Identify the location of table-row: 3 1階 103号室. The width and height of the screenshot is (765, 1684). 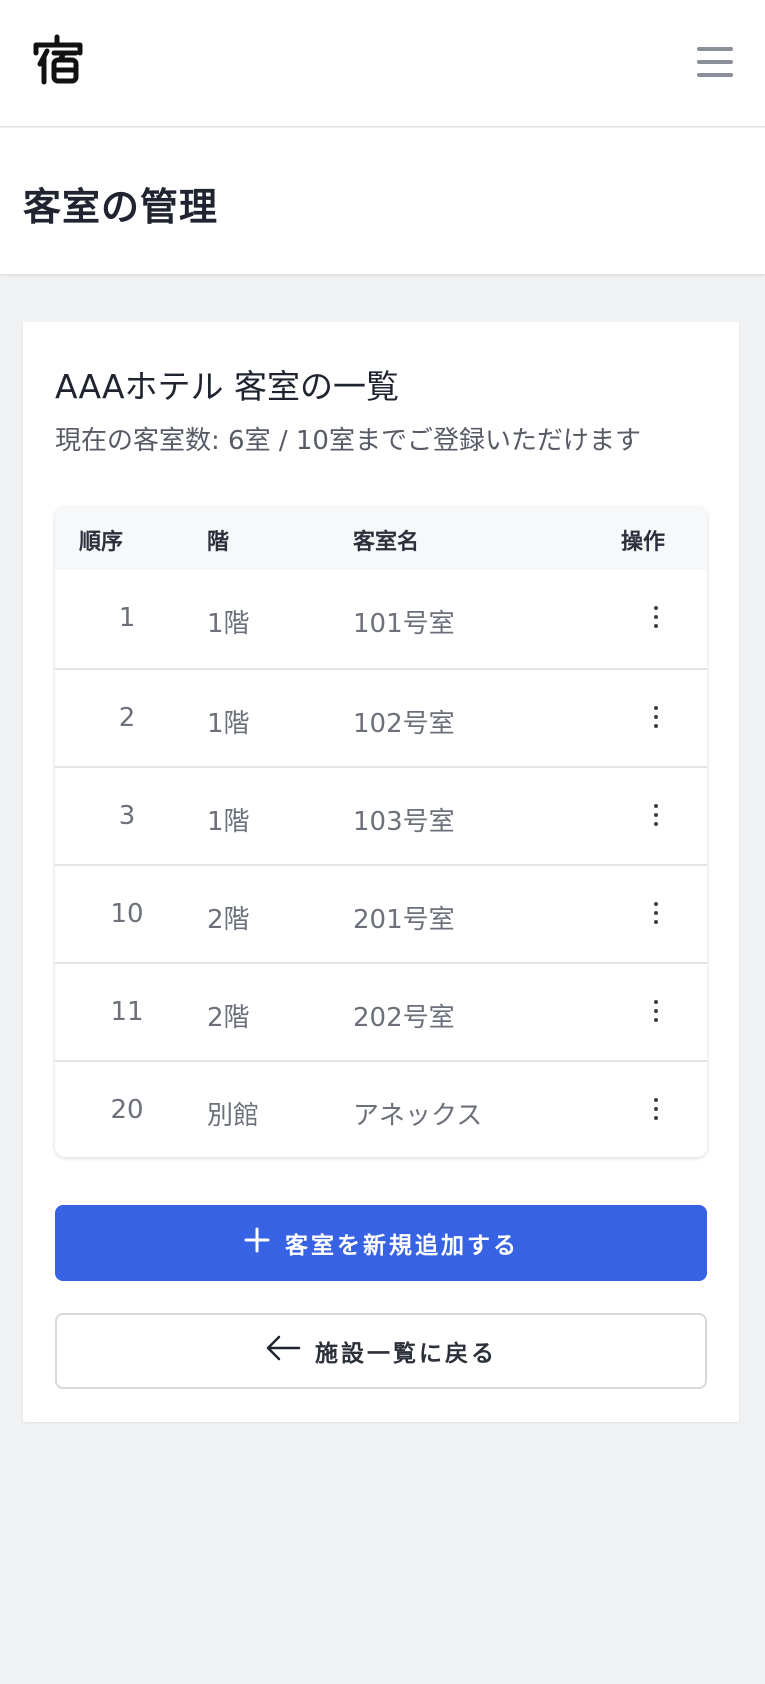
(381, 815).